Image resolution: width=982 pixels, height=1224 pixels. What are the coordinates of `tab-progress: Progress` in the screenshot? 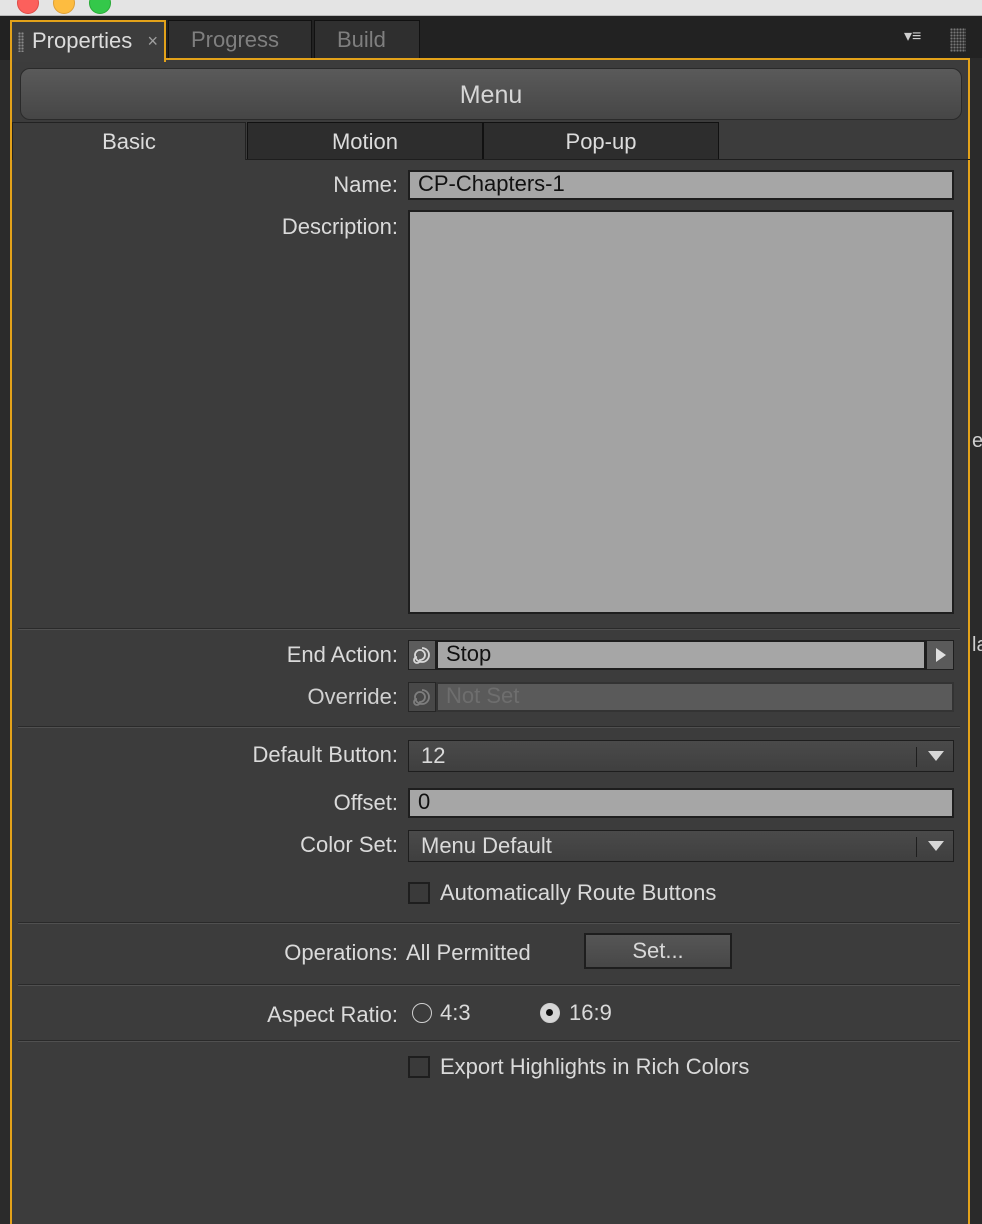 It's located at (240, 40).